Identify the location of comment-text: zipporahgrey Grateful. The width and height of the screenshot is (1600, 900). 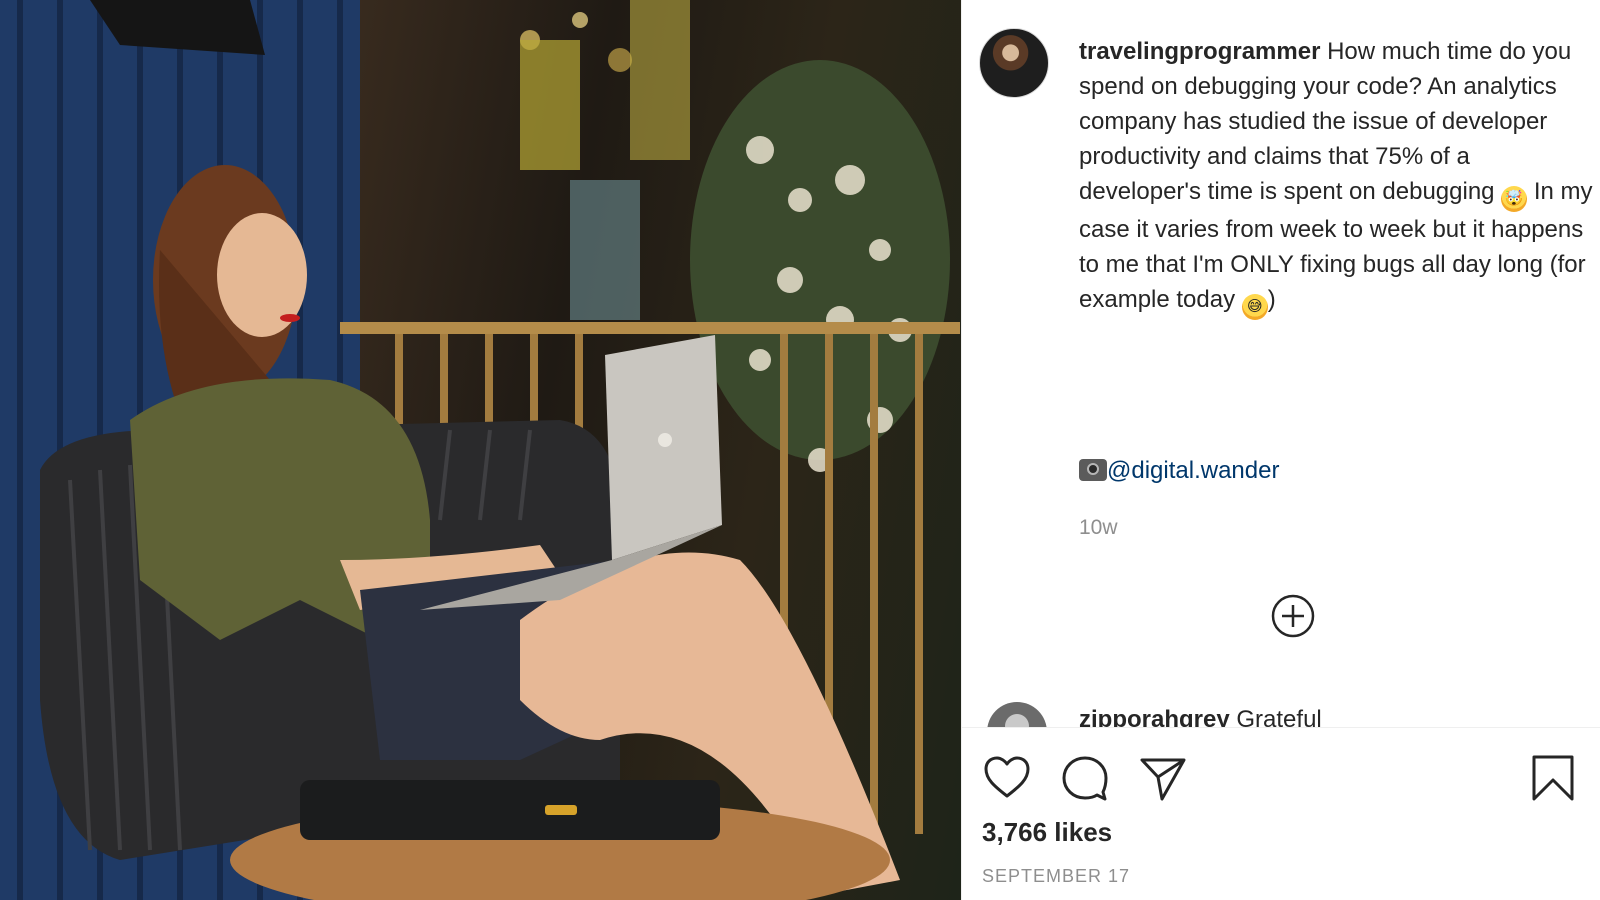
(1200, 717).